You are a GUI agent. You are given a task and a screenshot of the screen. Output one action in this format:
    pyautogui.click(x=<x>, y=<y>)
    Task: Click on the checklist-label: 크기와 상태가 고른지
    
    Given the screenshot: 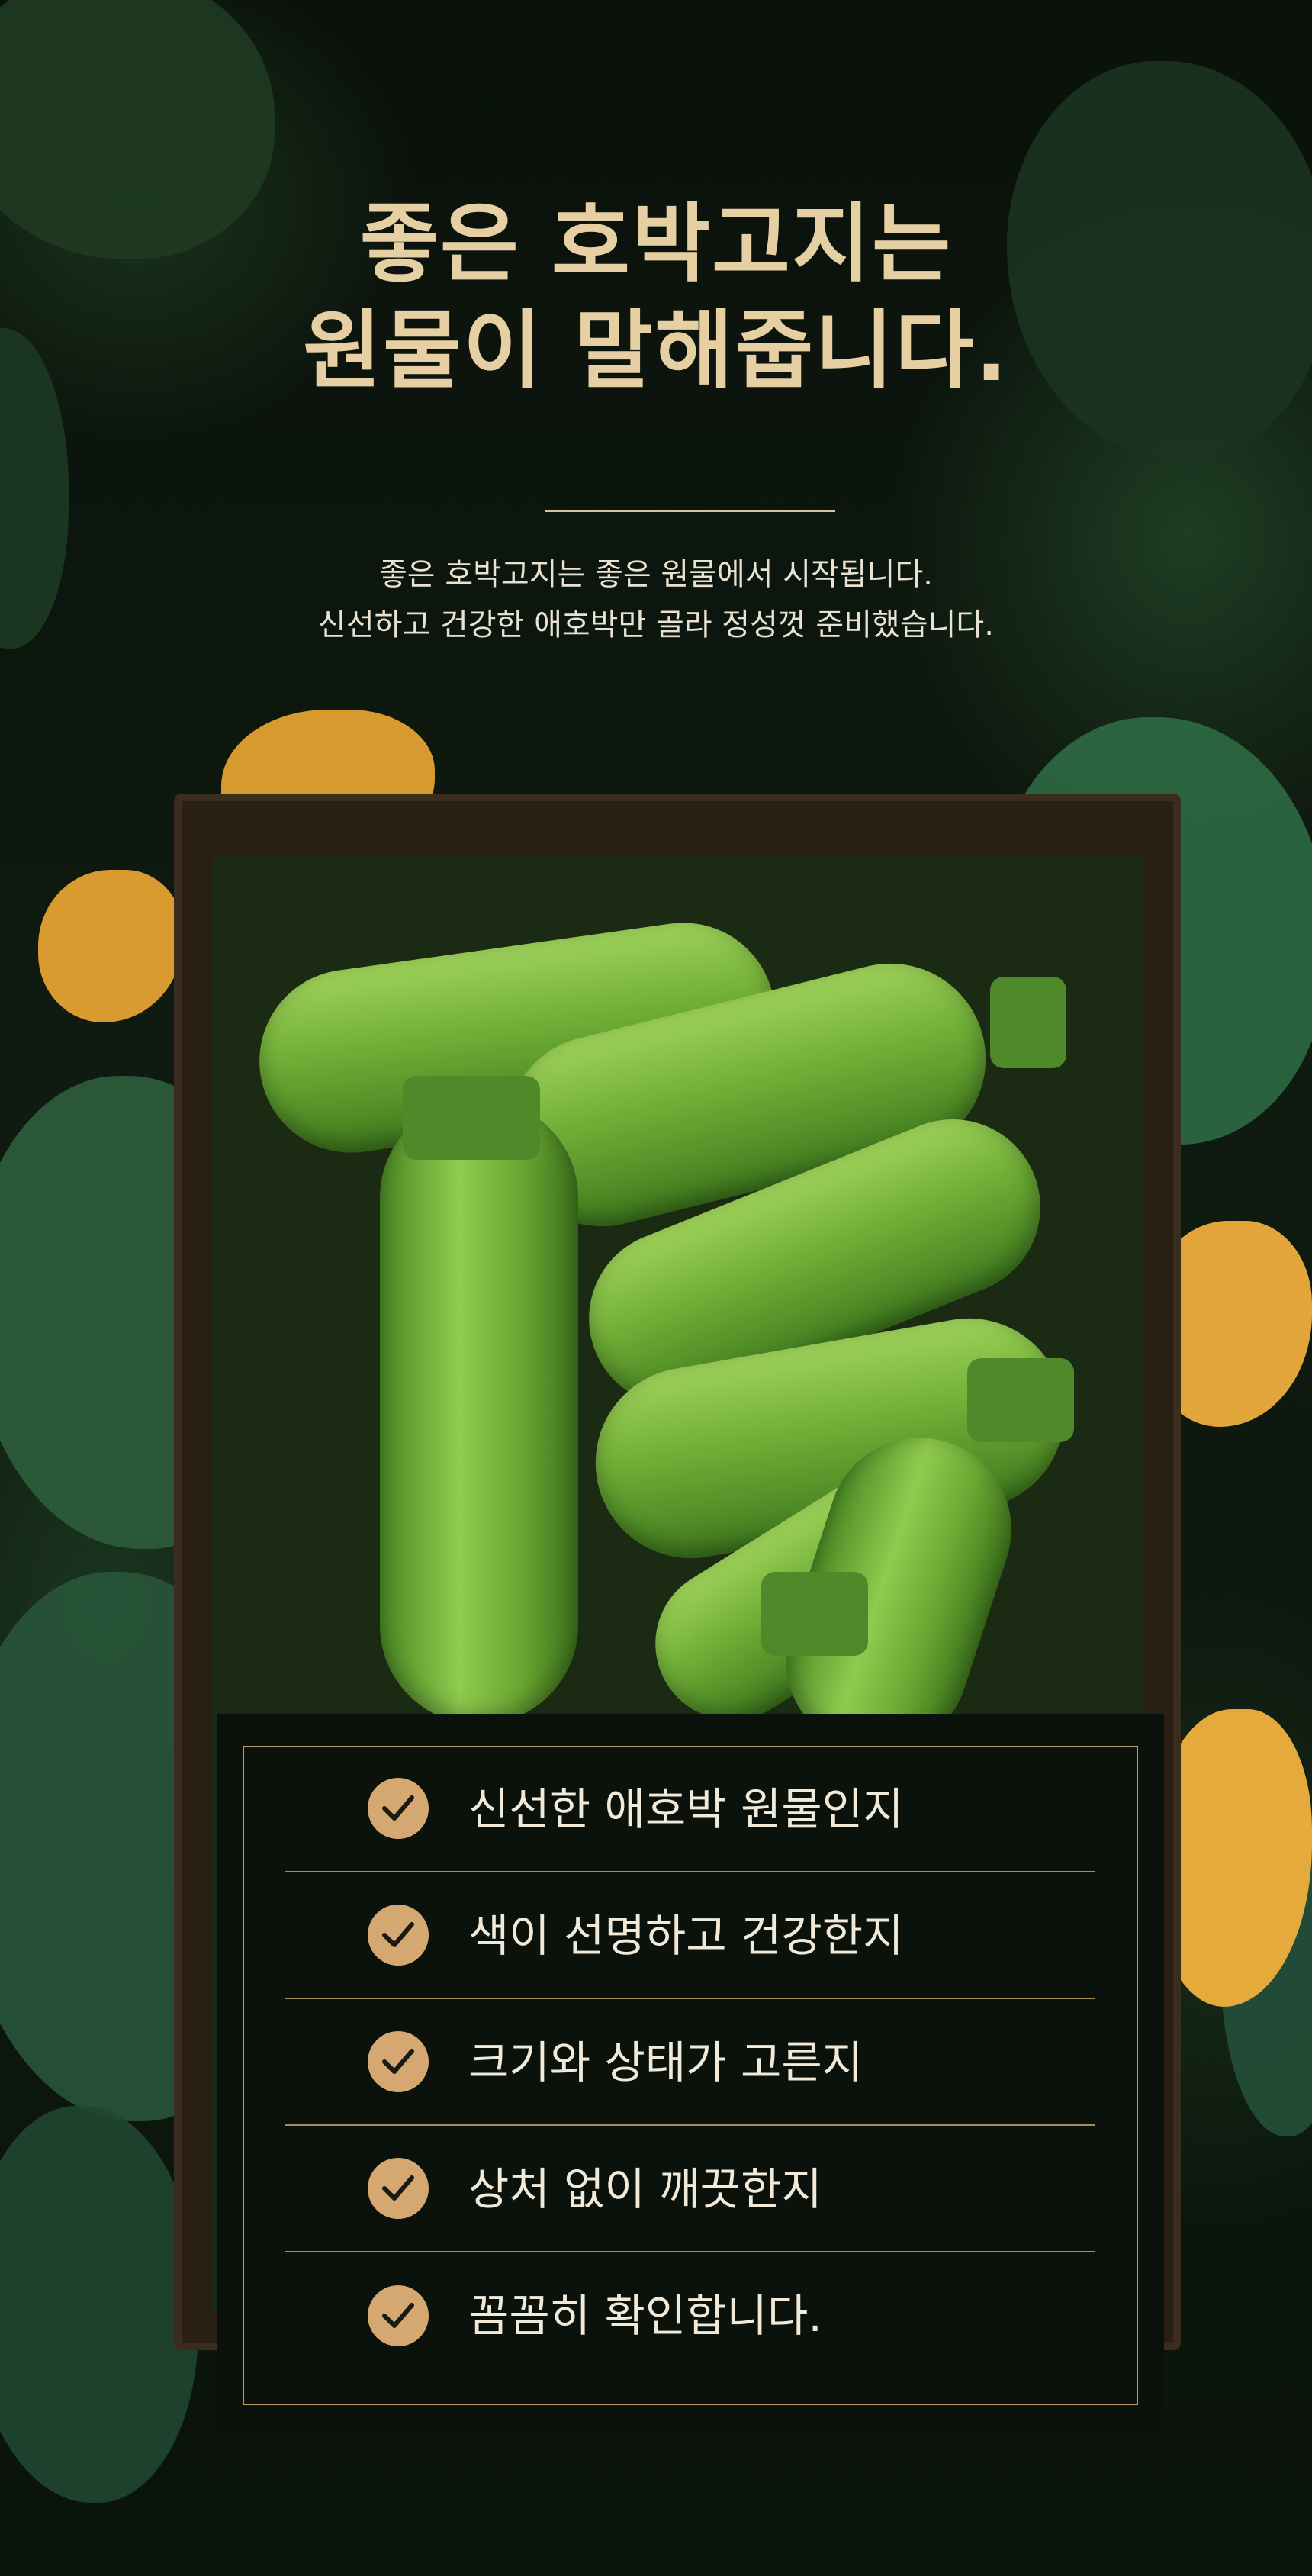 What is the action you would take?
    pyautogui.click(x=666, y=2062)
    